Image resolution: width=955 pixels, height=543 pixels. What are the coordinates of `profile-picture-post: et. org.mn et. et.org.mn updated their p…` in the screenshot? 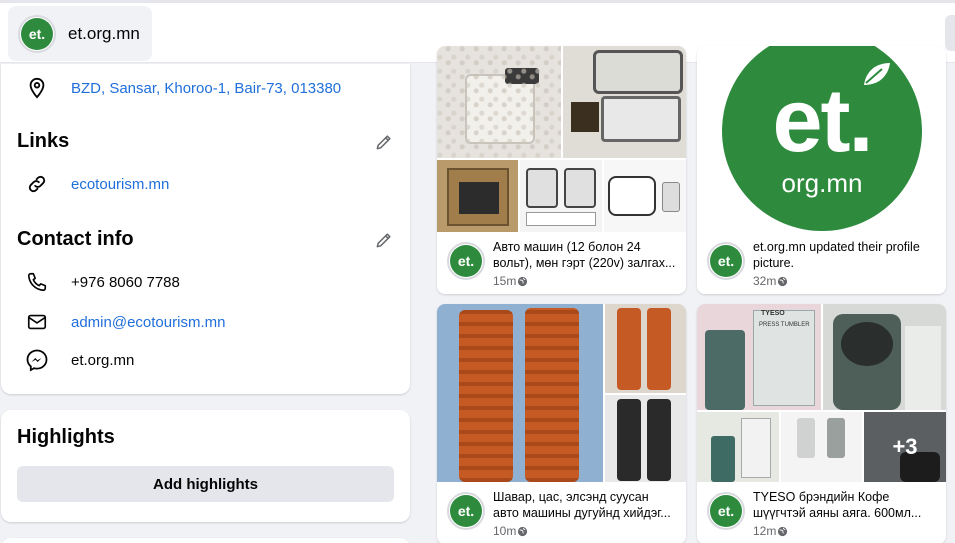 It's located at (821, 170).